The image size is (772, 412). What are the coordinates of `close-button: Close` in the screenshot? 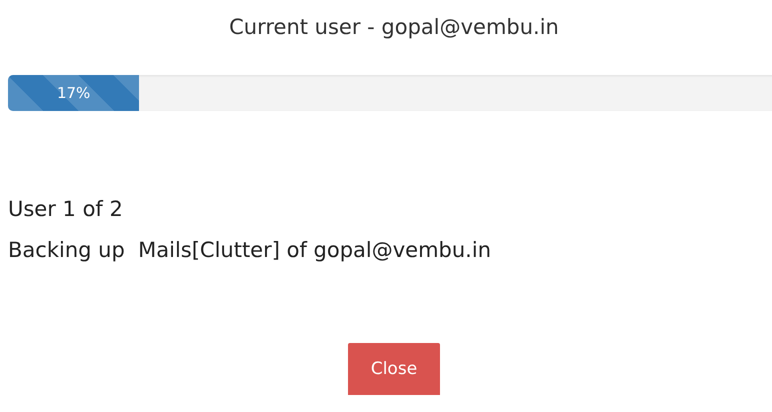 It's located at (394, 369).